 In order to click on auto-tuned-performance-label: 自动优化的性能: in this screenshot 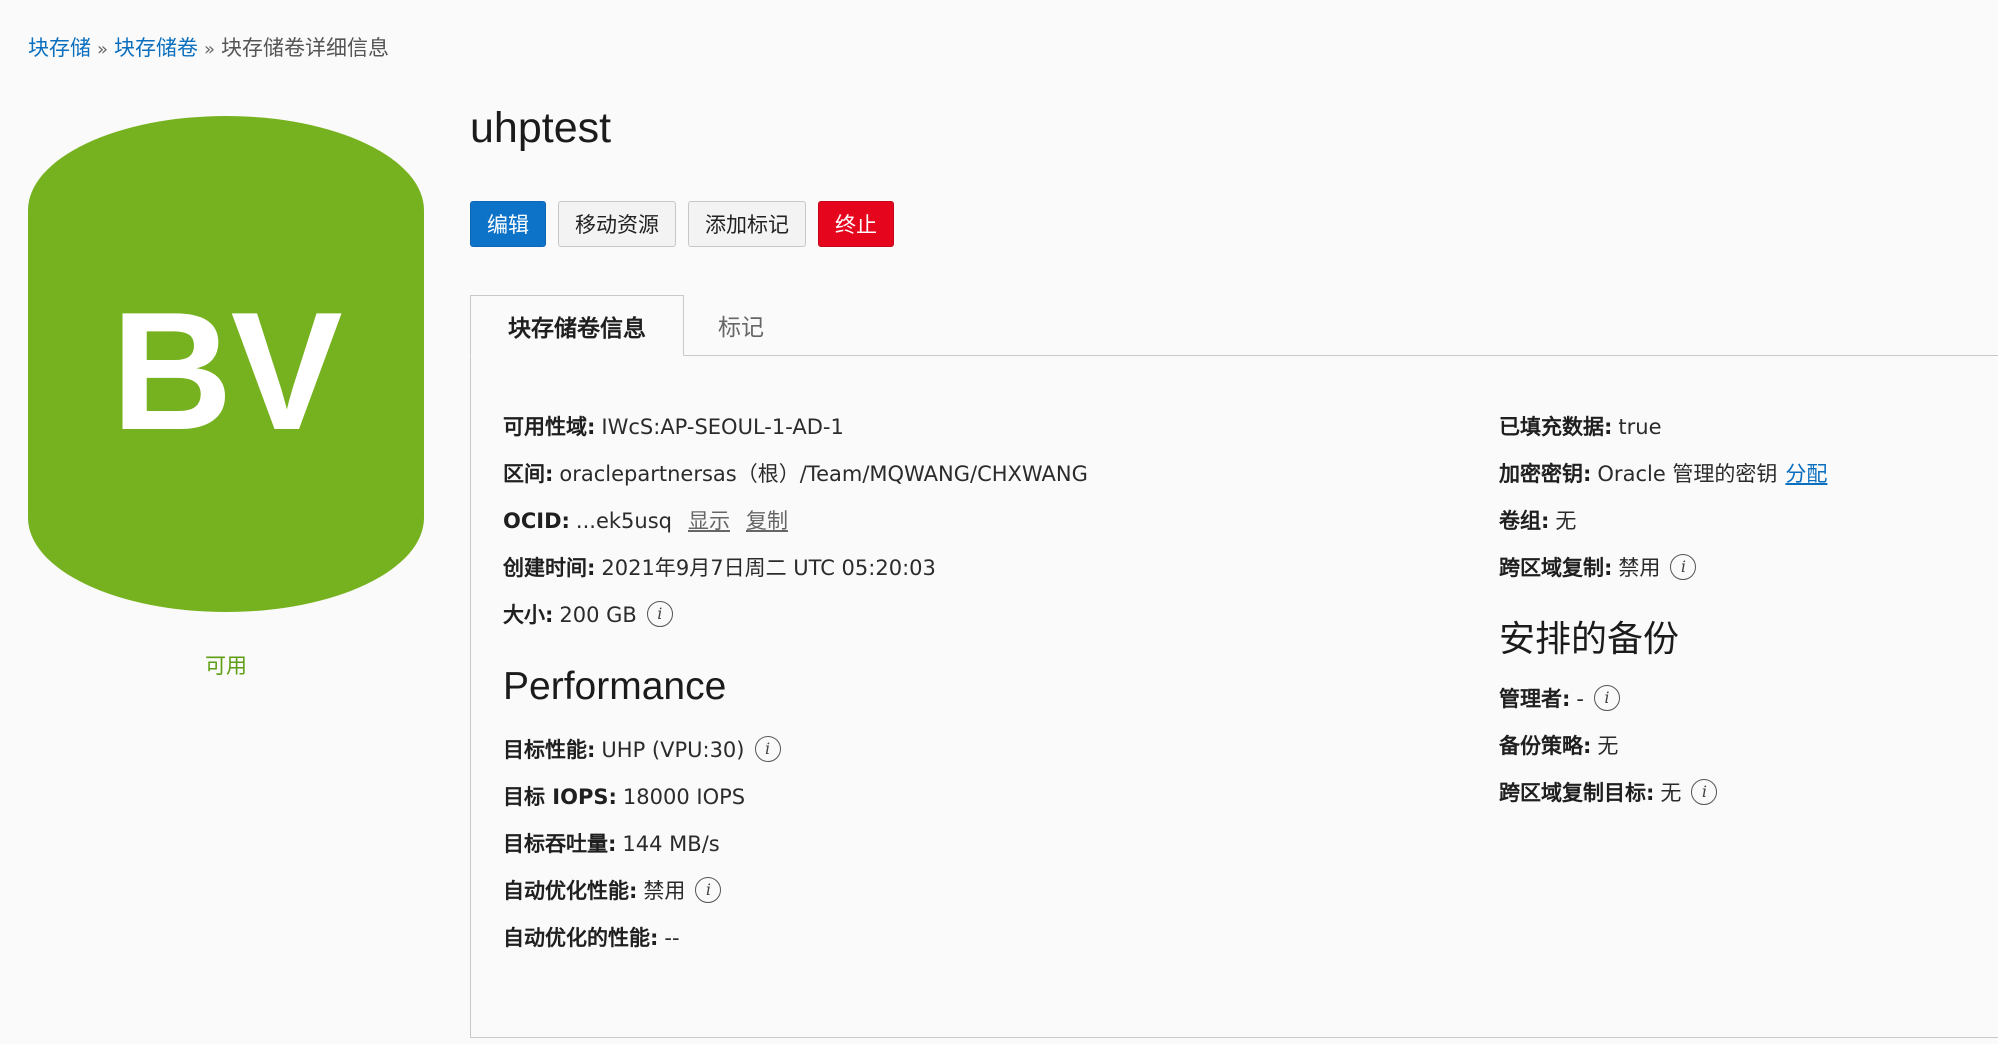, I will do `click(581, 938)`.